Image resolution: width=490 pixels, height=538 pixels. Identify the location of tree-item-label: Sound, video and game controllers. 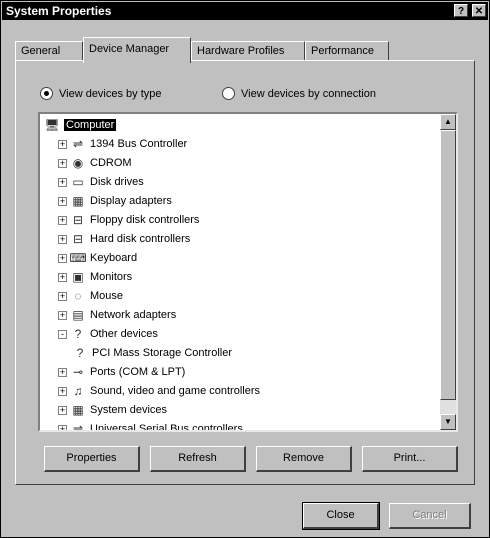
(175, 391).